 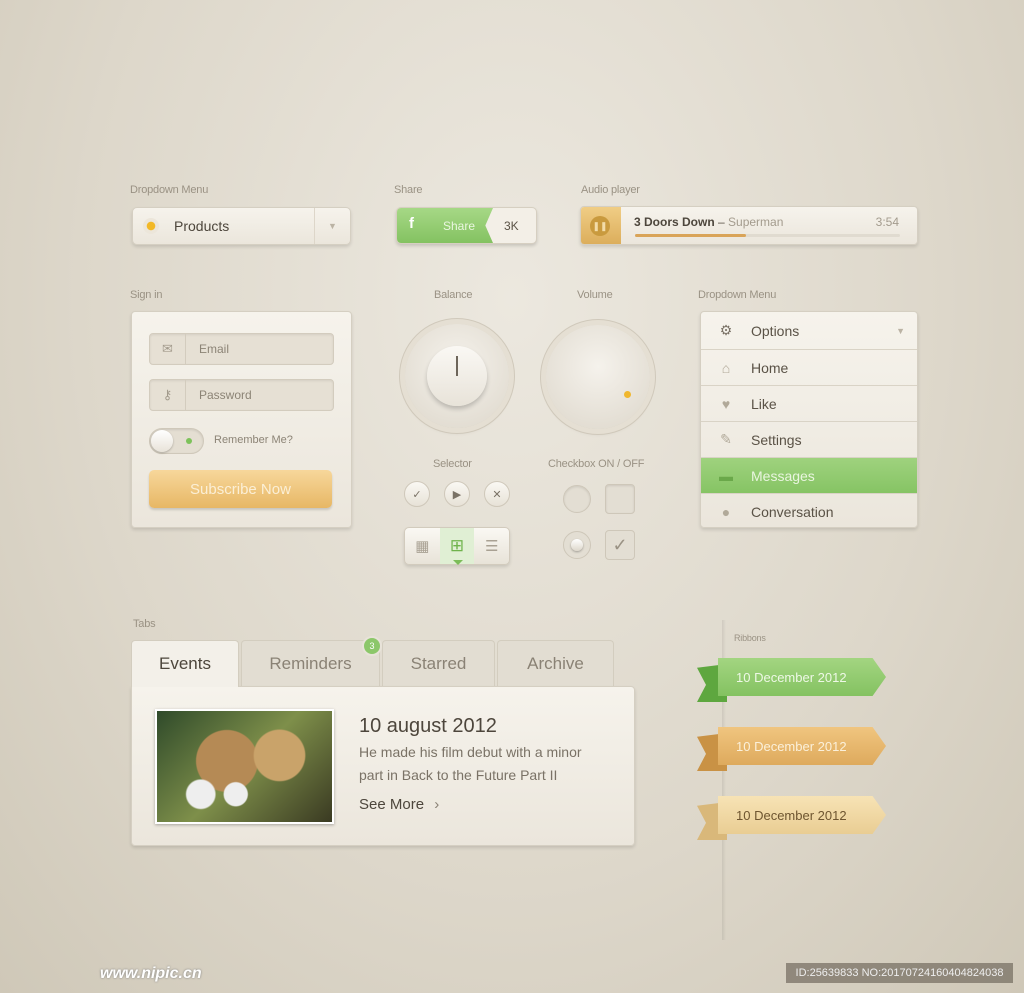 What do you see at coordinates (411, 223) in the screenshot?
I see `facebook-icon: f` at bounding box center [411, 223].